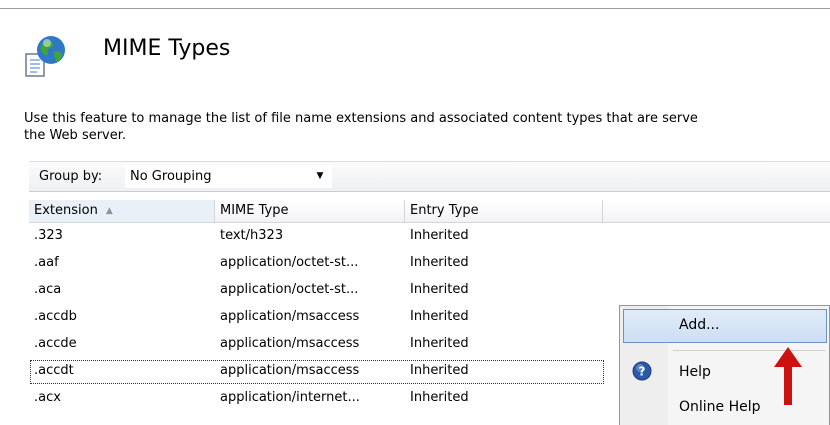 The image size is (830, 425). I want to click on chevron-down-icon: ▼, so click(320, 176).